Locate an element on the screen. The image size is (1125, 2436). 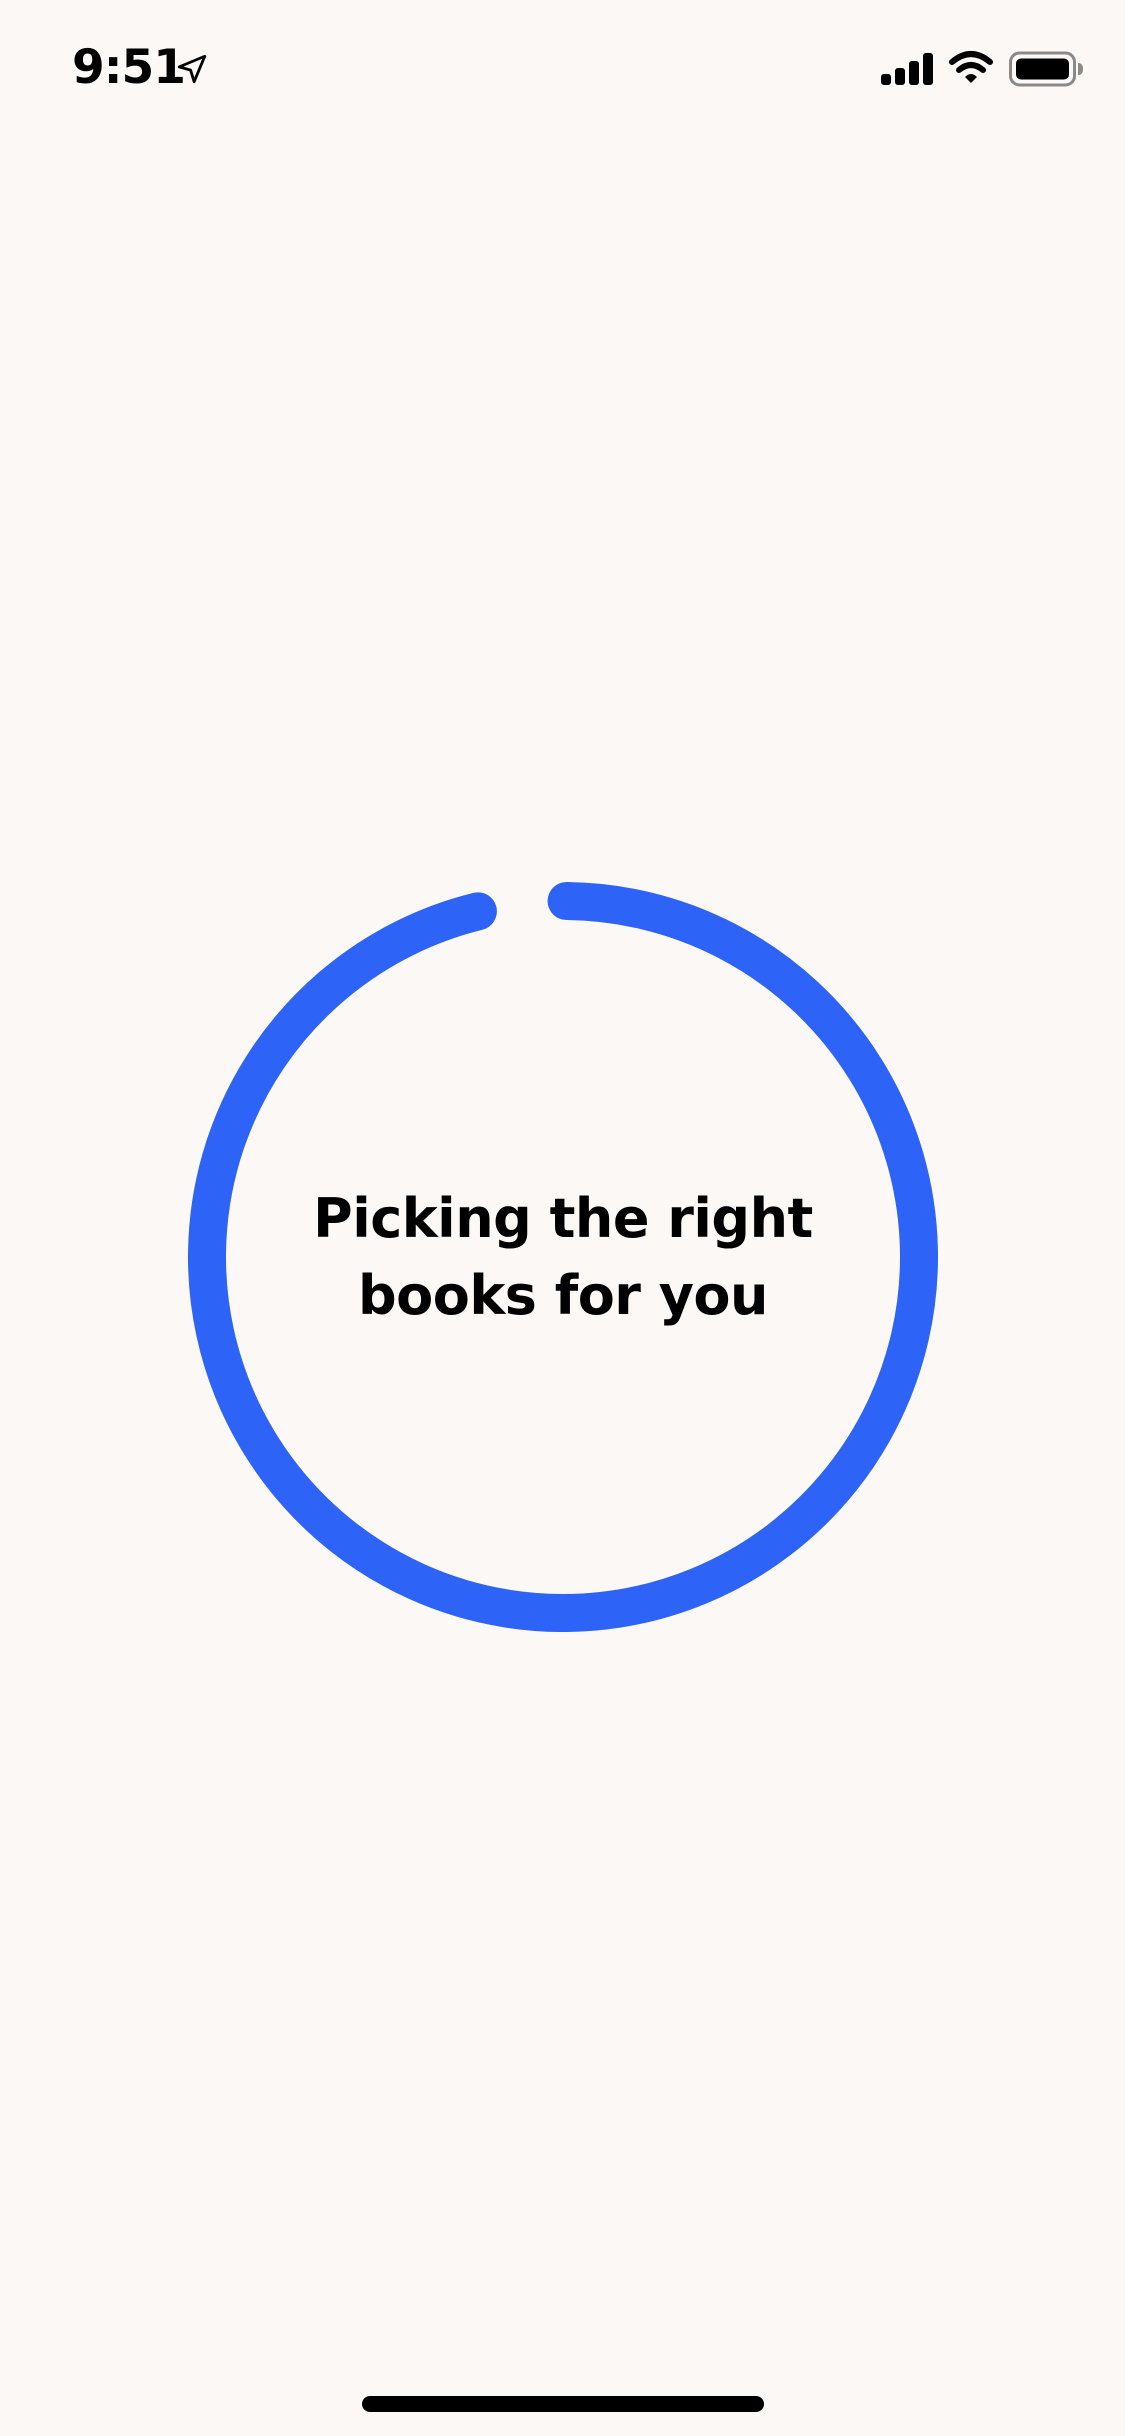
loading-message-text: Picking the right books for you is located at coordinates (563, 1257).